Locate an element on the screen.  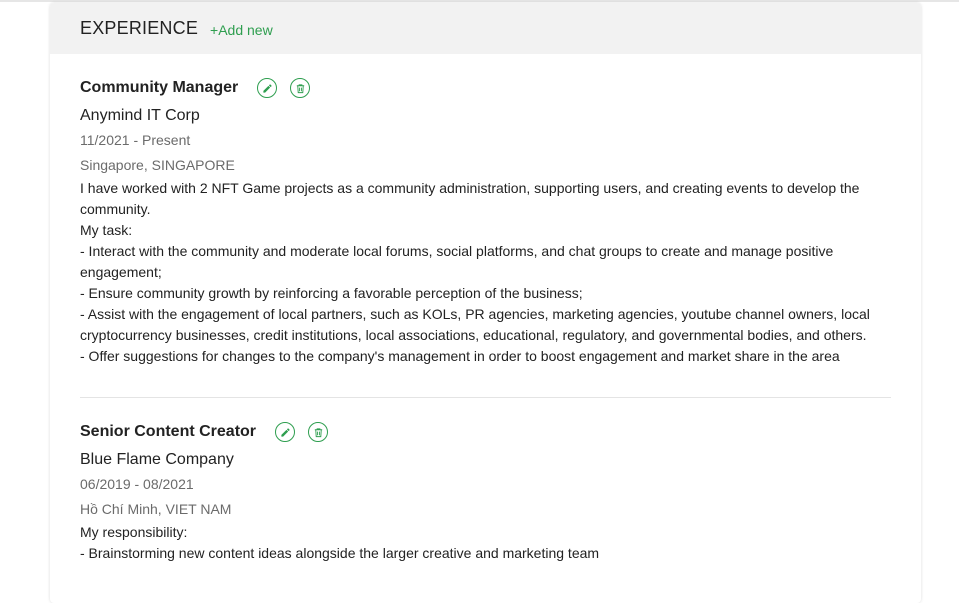
date-range: 06/2019 - 08/2021 is located at coordinates (137, 484).